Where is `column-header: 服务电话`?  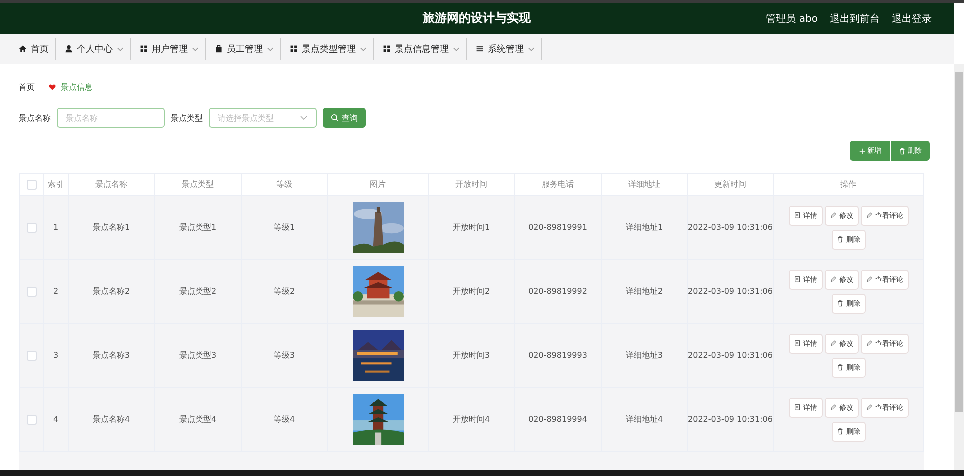 column-header: 服务电话 is located at coordinates (558, 184).